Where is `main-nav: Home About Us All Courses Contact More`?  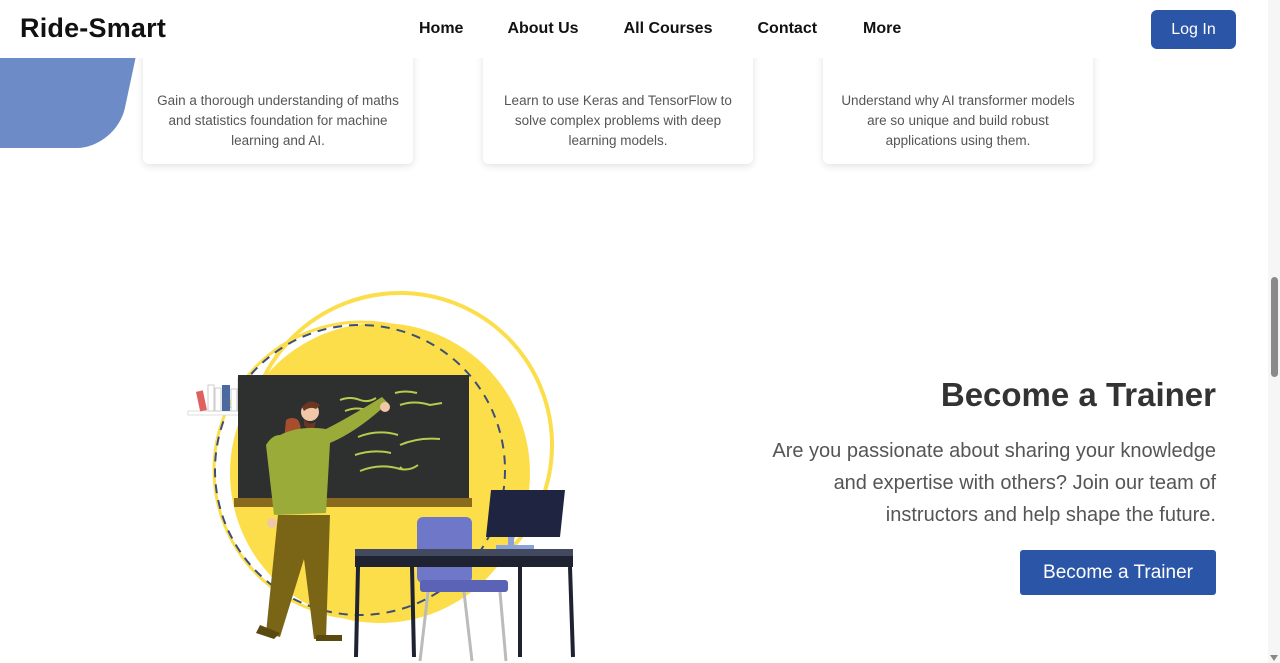
main-nav: Home About Us All Courses Contact More is located at coordinates (660, 29).